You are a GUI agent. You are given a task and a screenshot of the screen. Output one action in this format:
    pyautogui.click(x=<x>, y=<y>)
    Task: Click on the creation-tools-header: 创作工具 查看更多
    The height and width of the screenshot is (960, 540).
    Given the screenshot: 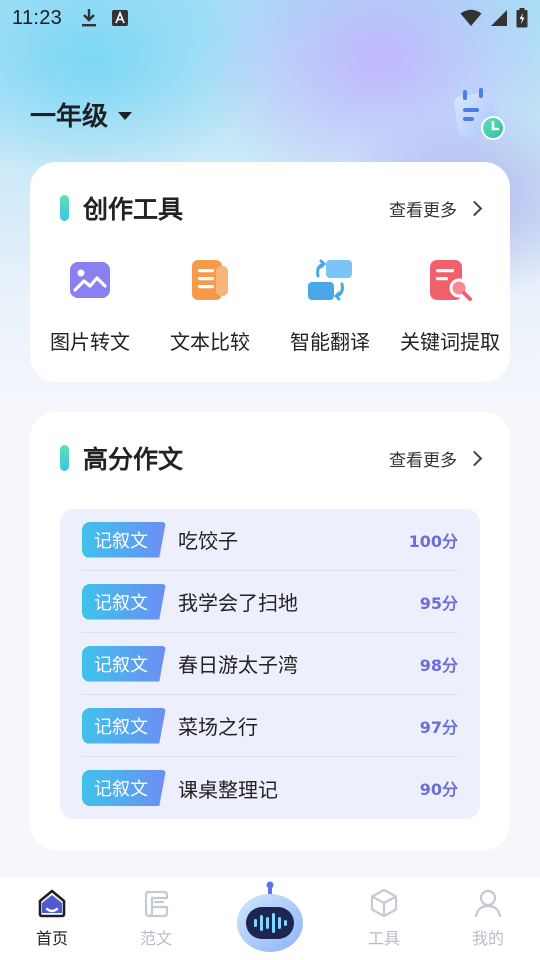 What is the action you would take?
    pyautogui.click(x=273, y=208)
    